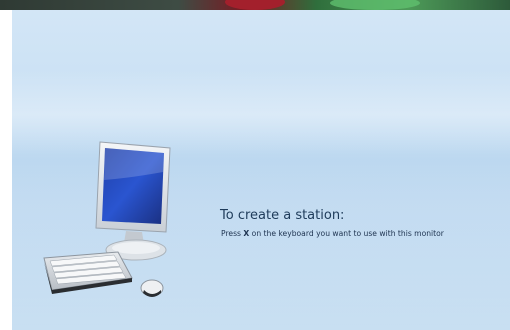  I want to click on keyboard-icon, so click(88, 272).